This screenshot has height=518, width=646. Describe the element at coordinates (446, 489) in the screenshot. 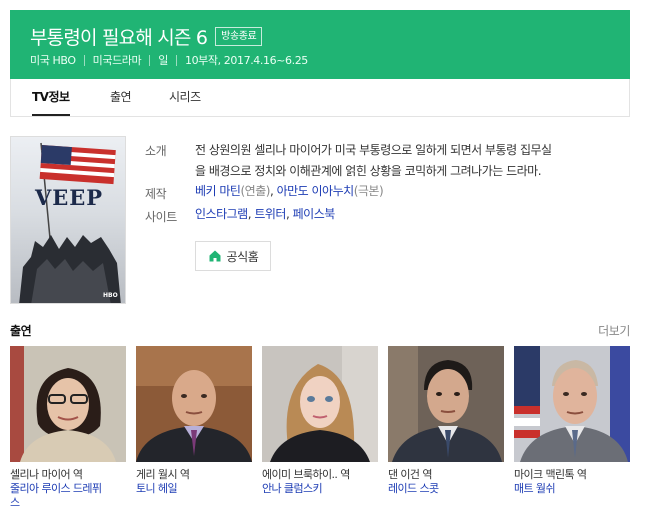

I see `cast-actor-link: 레이드 스콧` at that location.